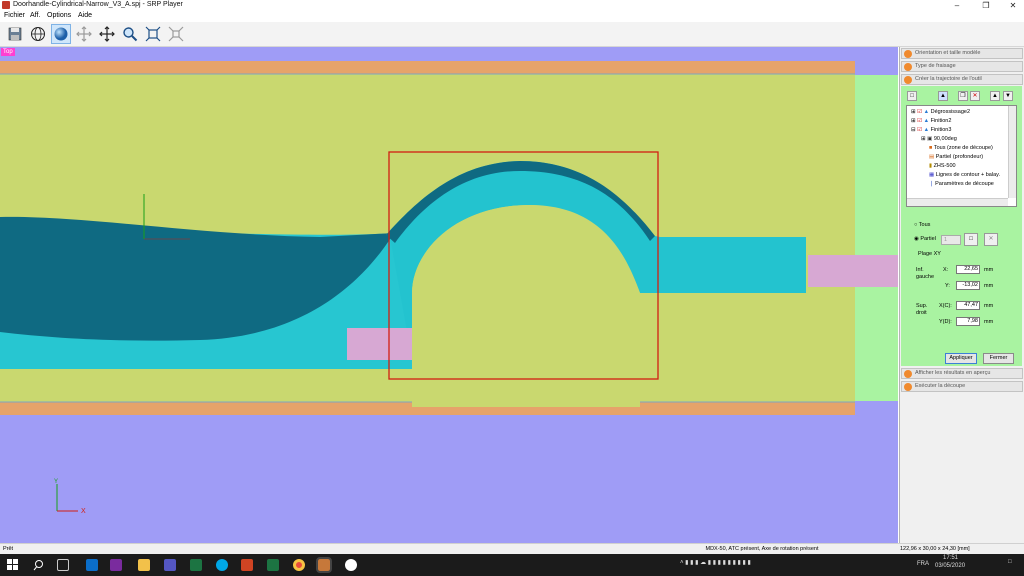 The height and width of the screenshot is (576, 1024). I want to click on file-explorer-icon, so click(144, 565).